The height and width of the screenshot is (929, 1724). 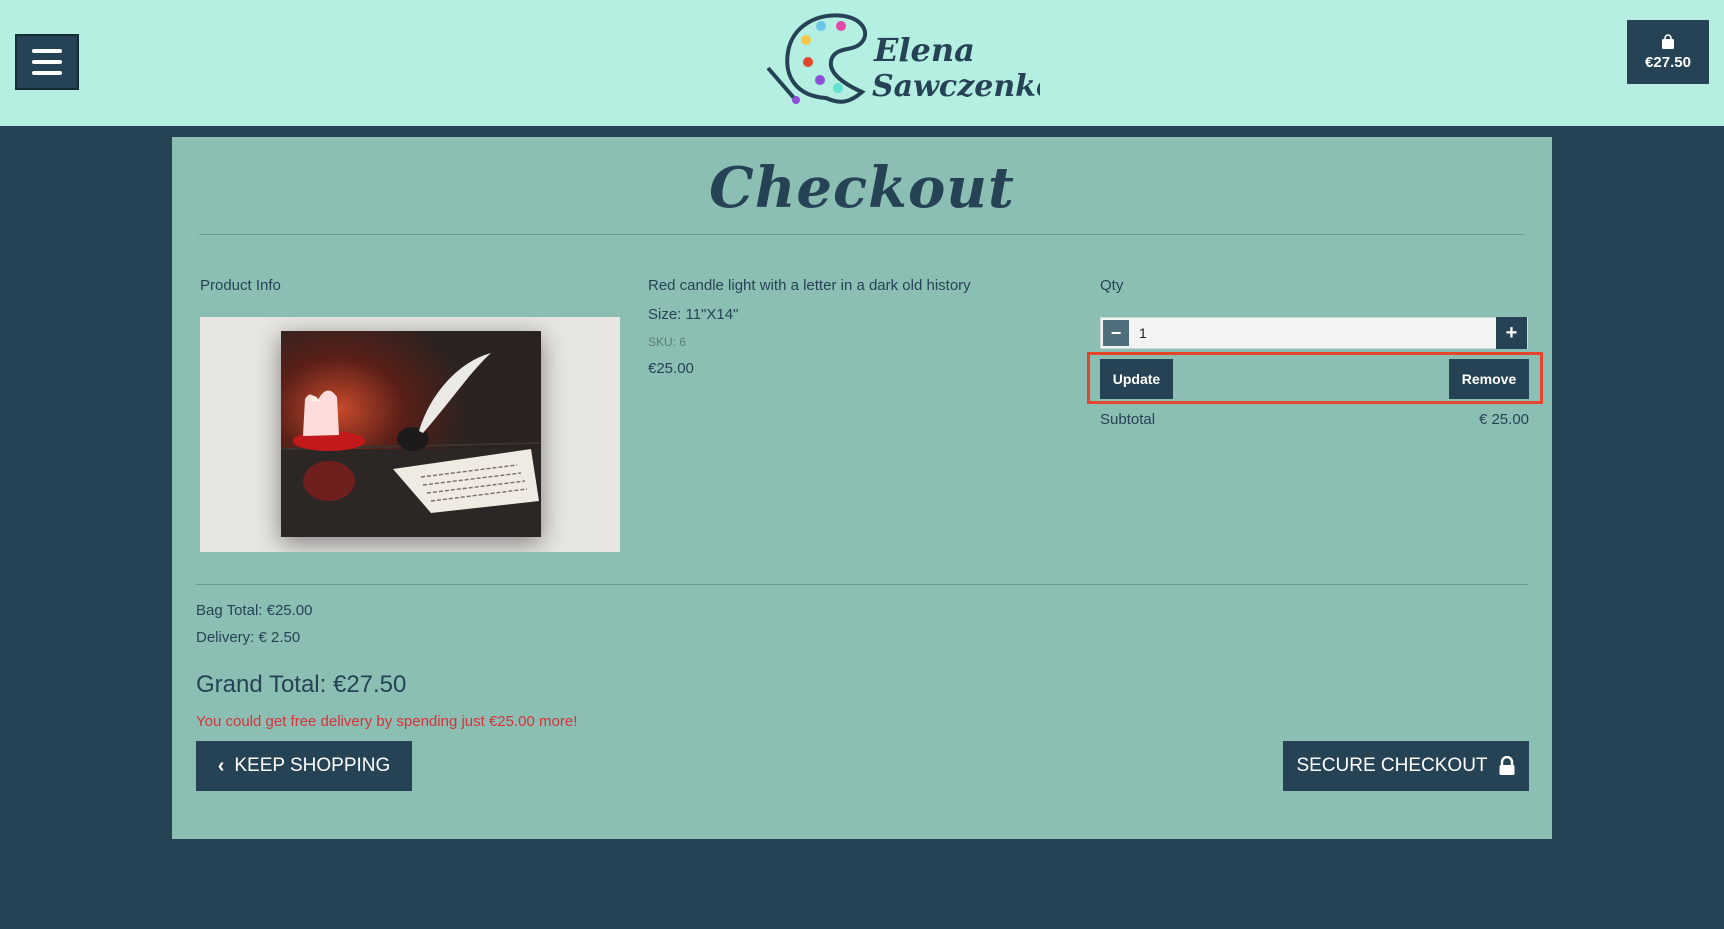 What do you see at coordinates (667, 342) in the screenshot?
I see `product-sku: SKU: 6` at bounding box center [667, 342].